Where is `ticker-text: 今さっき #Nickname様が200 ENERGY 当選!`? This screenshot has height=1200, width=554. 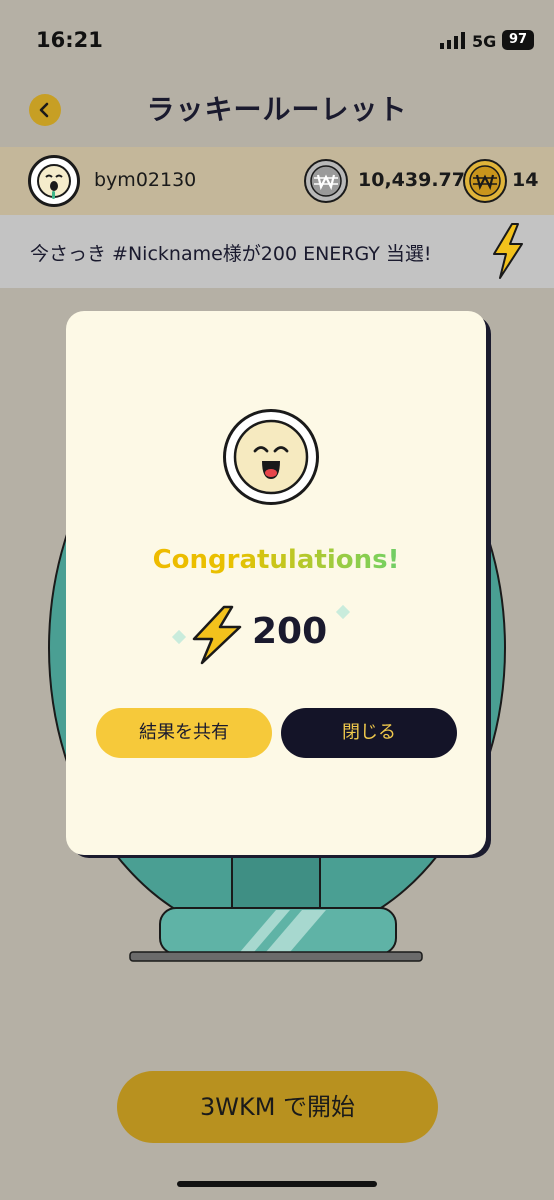 ticker-text: 今さっき #Nickname様が200 ENERGY 当選! is located at coordinates (231, 254).